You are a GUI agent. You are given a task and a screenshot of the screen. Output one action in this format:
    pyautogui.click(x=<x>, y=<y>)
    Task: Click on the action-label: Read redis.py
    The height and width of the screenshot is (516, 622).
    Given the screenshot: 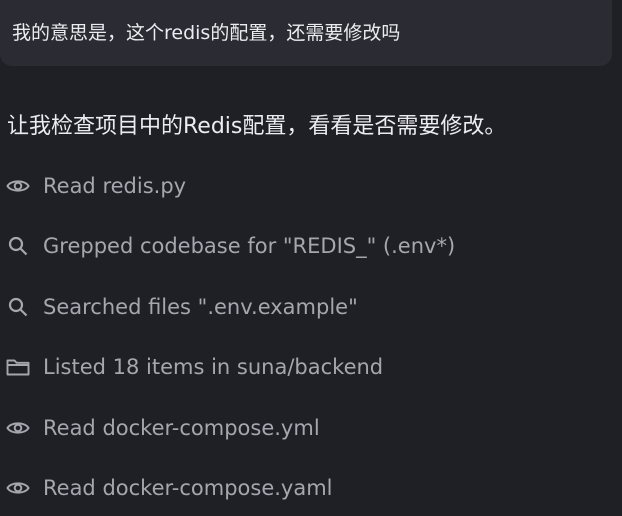 What is the action you would take?
    pyautogui.click(x=115, y=186)
    